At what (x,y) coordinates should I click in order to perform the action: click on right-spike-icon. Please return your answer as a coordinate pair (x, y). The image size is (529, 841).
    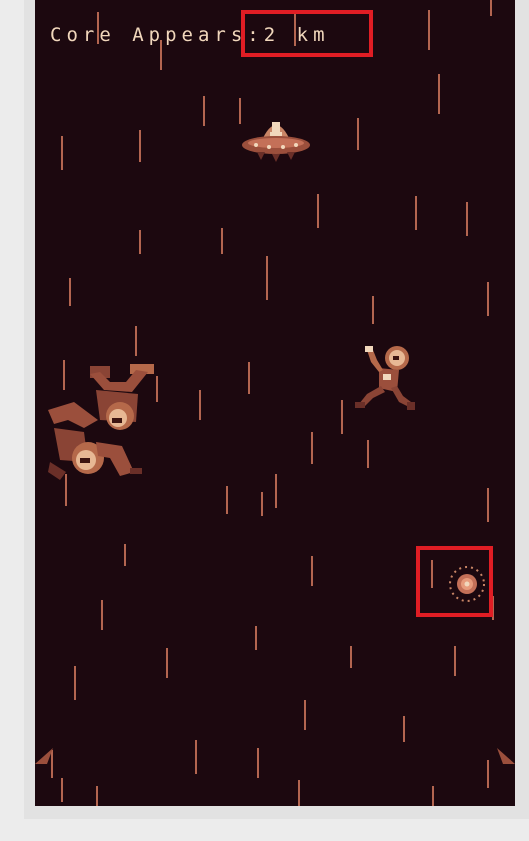
    Looking at the image, I should click on (506, 756).